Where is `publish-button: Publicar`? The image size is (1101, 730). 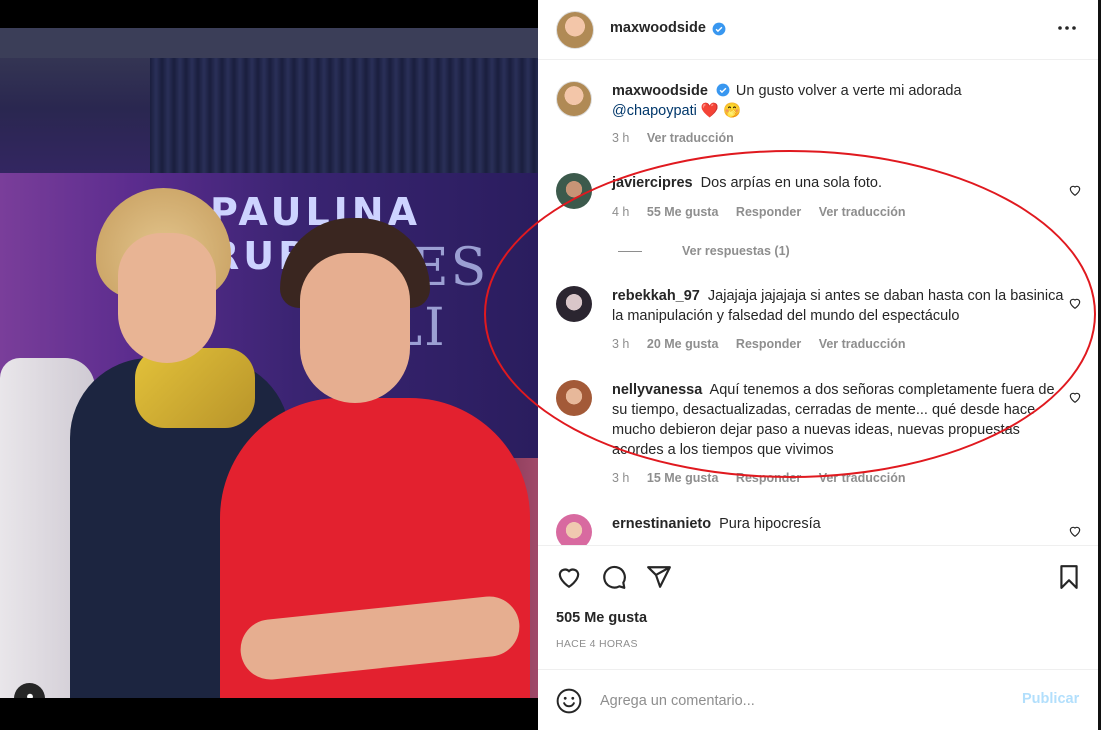 publish-button: Publicar is located at coordinates (1050, 699).